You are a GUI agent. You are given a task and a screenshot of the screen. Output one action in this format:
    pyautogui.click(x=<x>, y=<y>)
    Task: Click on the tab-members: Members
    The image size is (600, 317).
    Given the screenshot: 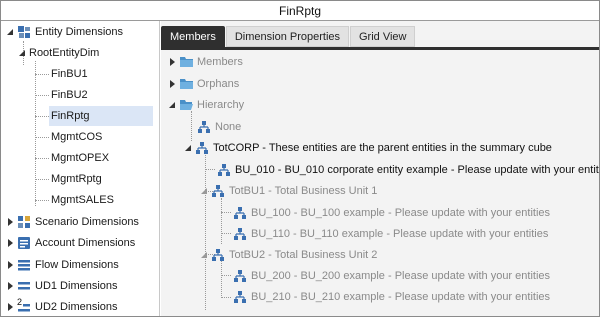 What is the action you would take?
    pyautogui.click(x=193, y=36)
    